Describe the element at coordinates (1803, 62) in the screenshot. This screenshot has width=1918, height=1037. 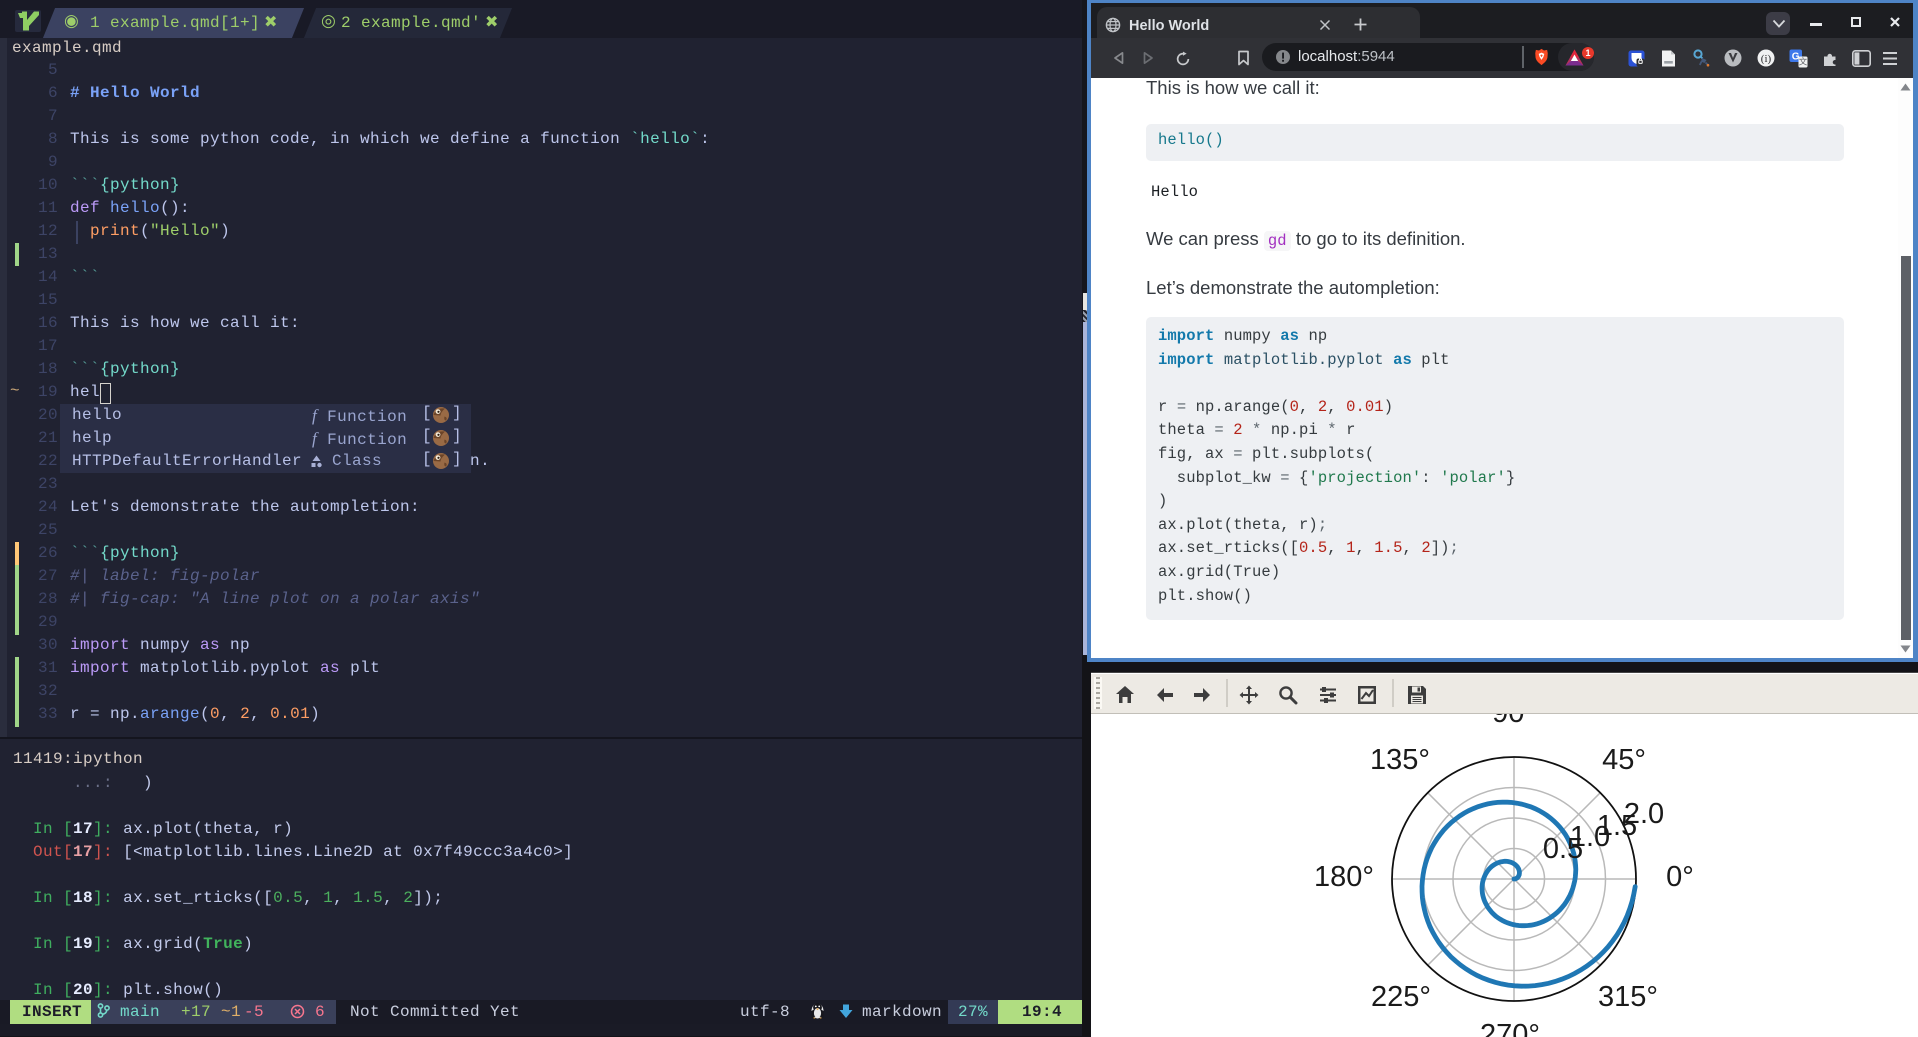
I see `svg-text: 文` at that location.